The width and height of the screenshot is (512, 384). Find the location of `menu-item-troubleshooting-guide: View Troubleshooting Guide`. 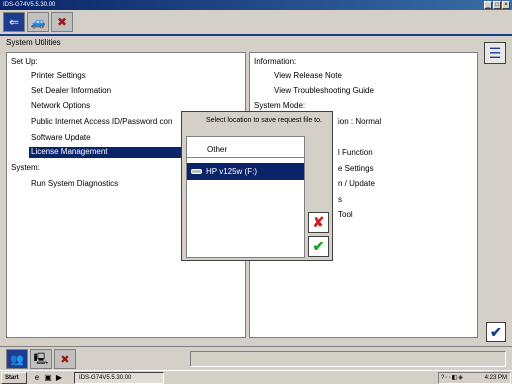

menu-item-troubleshooting-guide: View Troubleshooting Guide is located at coordinates (324, 90).